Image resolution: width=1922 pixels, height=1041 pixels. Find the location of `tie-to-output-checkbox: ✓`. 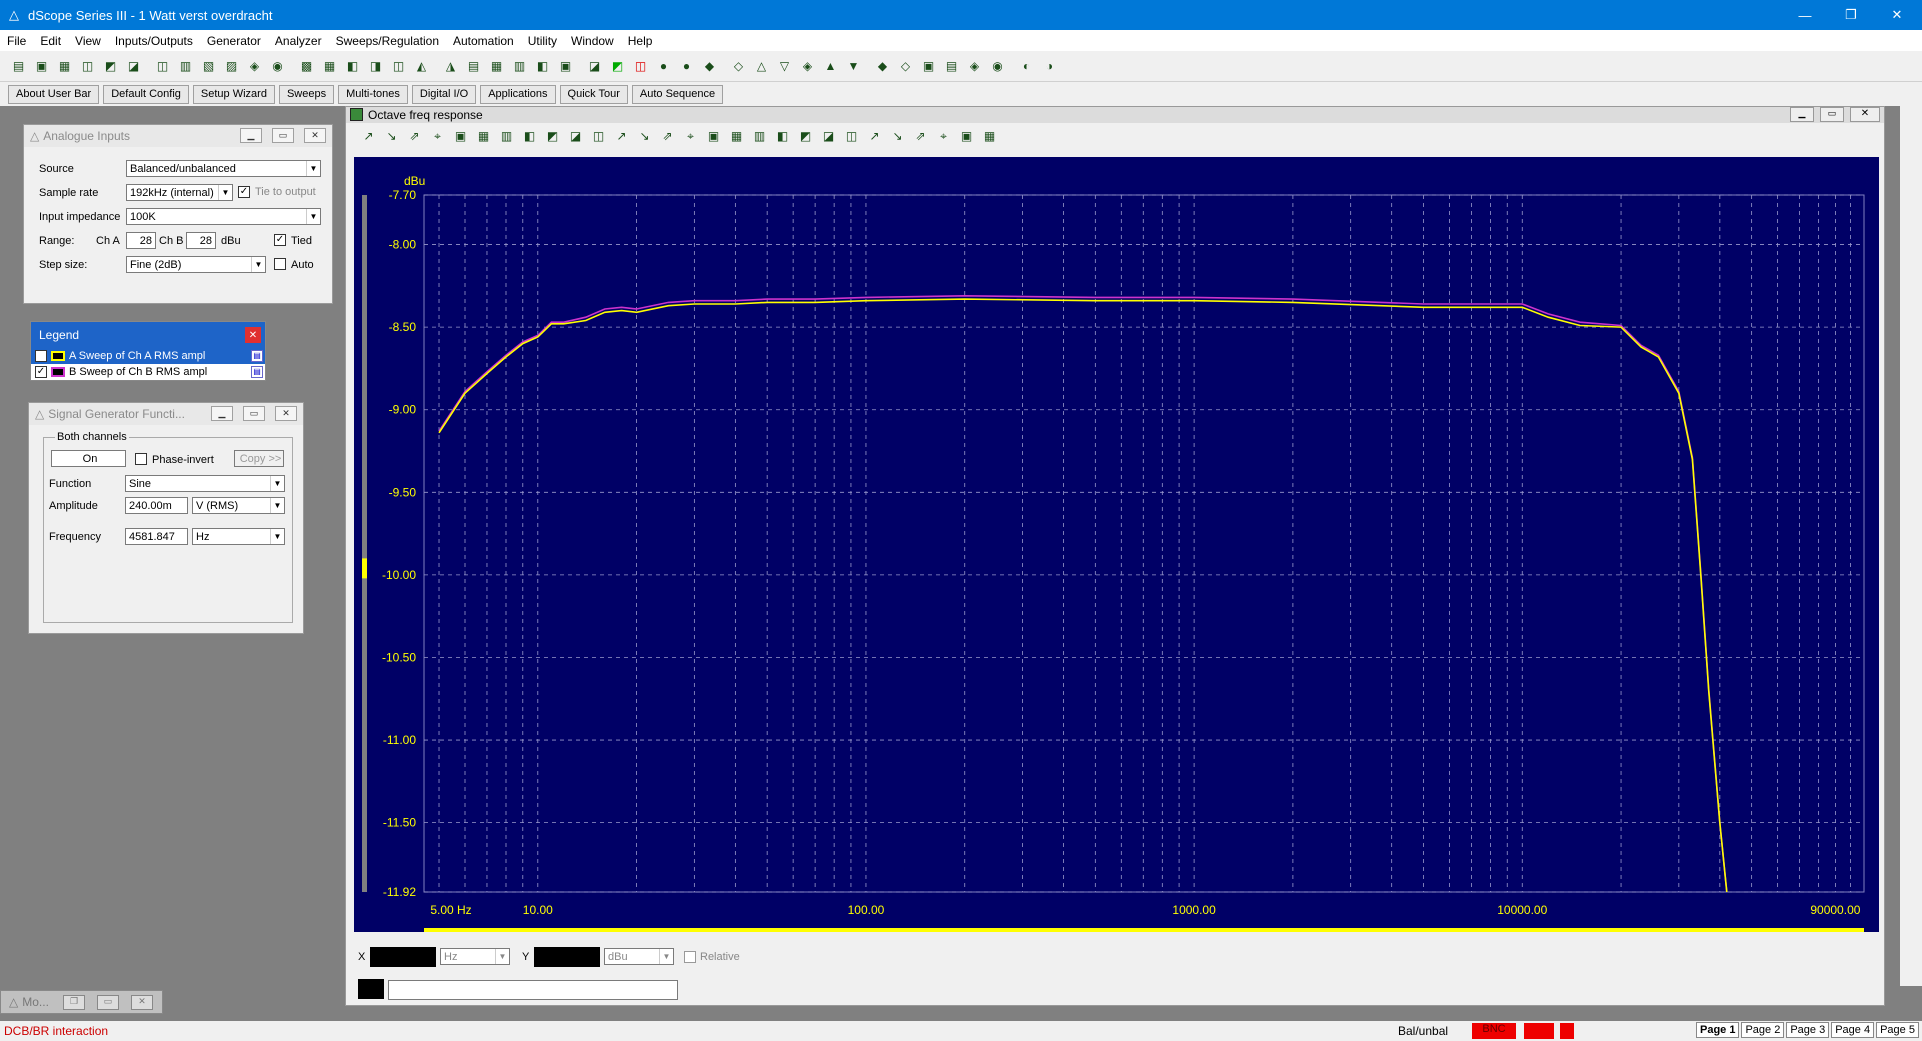

tie-to-output-checkbox: ✓ is located at coordinates (244, 192).